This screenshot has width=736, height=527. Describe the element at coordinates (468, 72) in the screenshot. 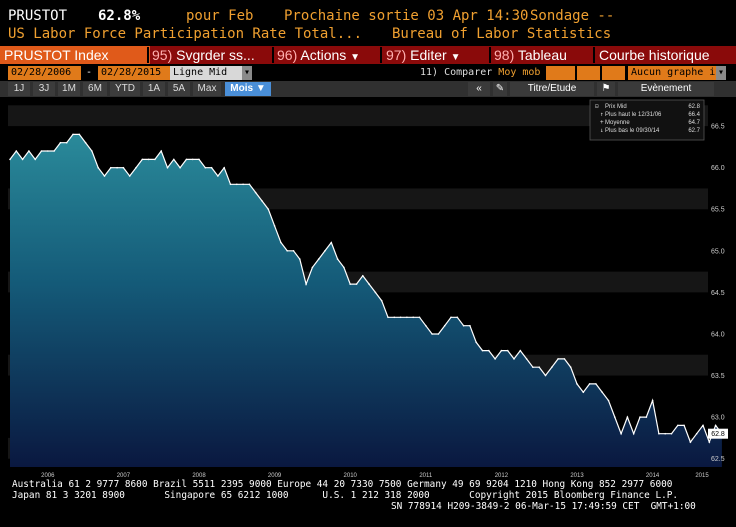

I see `compare-label: Comparer` at that location.